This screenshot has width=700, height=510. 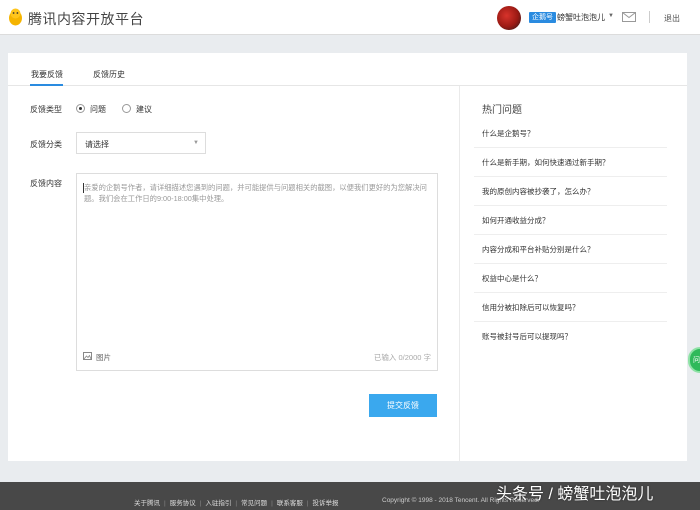 What do you see at coordinates (141, 143) in the screenshot?
I see `category-select: 请选择 ▼` at bounding box center [141, 143].